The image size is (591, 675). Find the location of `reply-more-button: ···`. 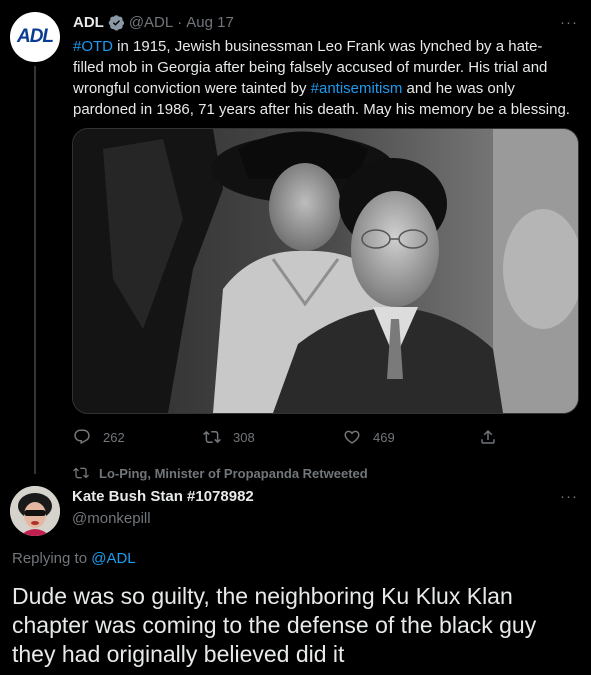

reply-more-button: ··· is located at coordinates (569, 496).